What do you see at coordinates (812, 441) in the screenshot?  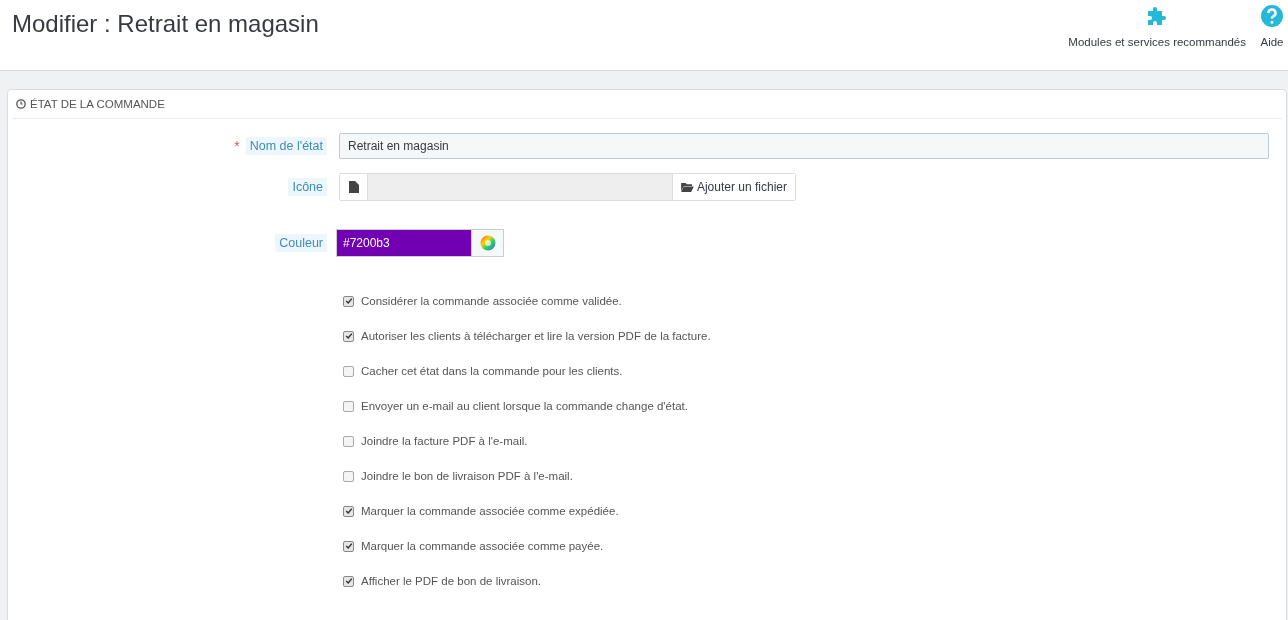 I see `checkbox-option: Joindre la facture PDF à l'e-mail.` at bounding box center [812, 441].